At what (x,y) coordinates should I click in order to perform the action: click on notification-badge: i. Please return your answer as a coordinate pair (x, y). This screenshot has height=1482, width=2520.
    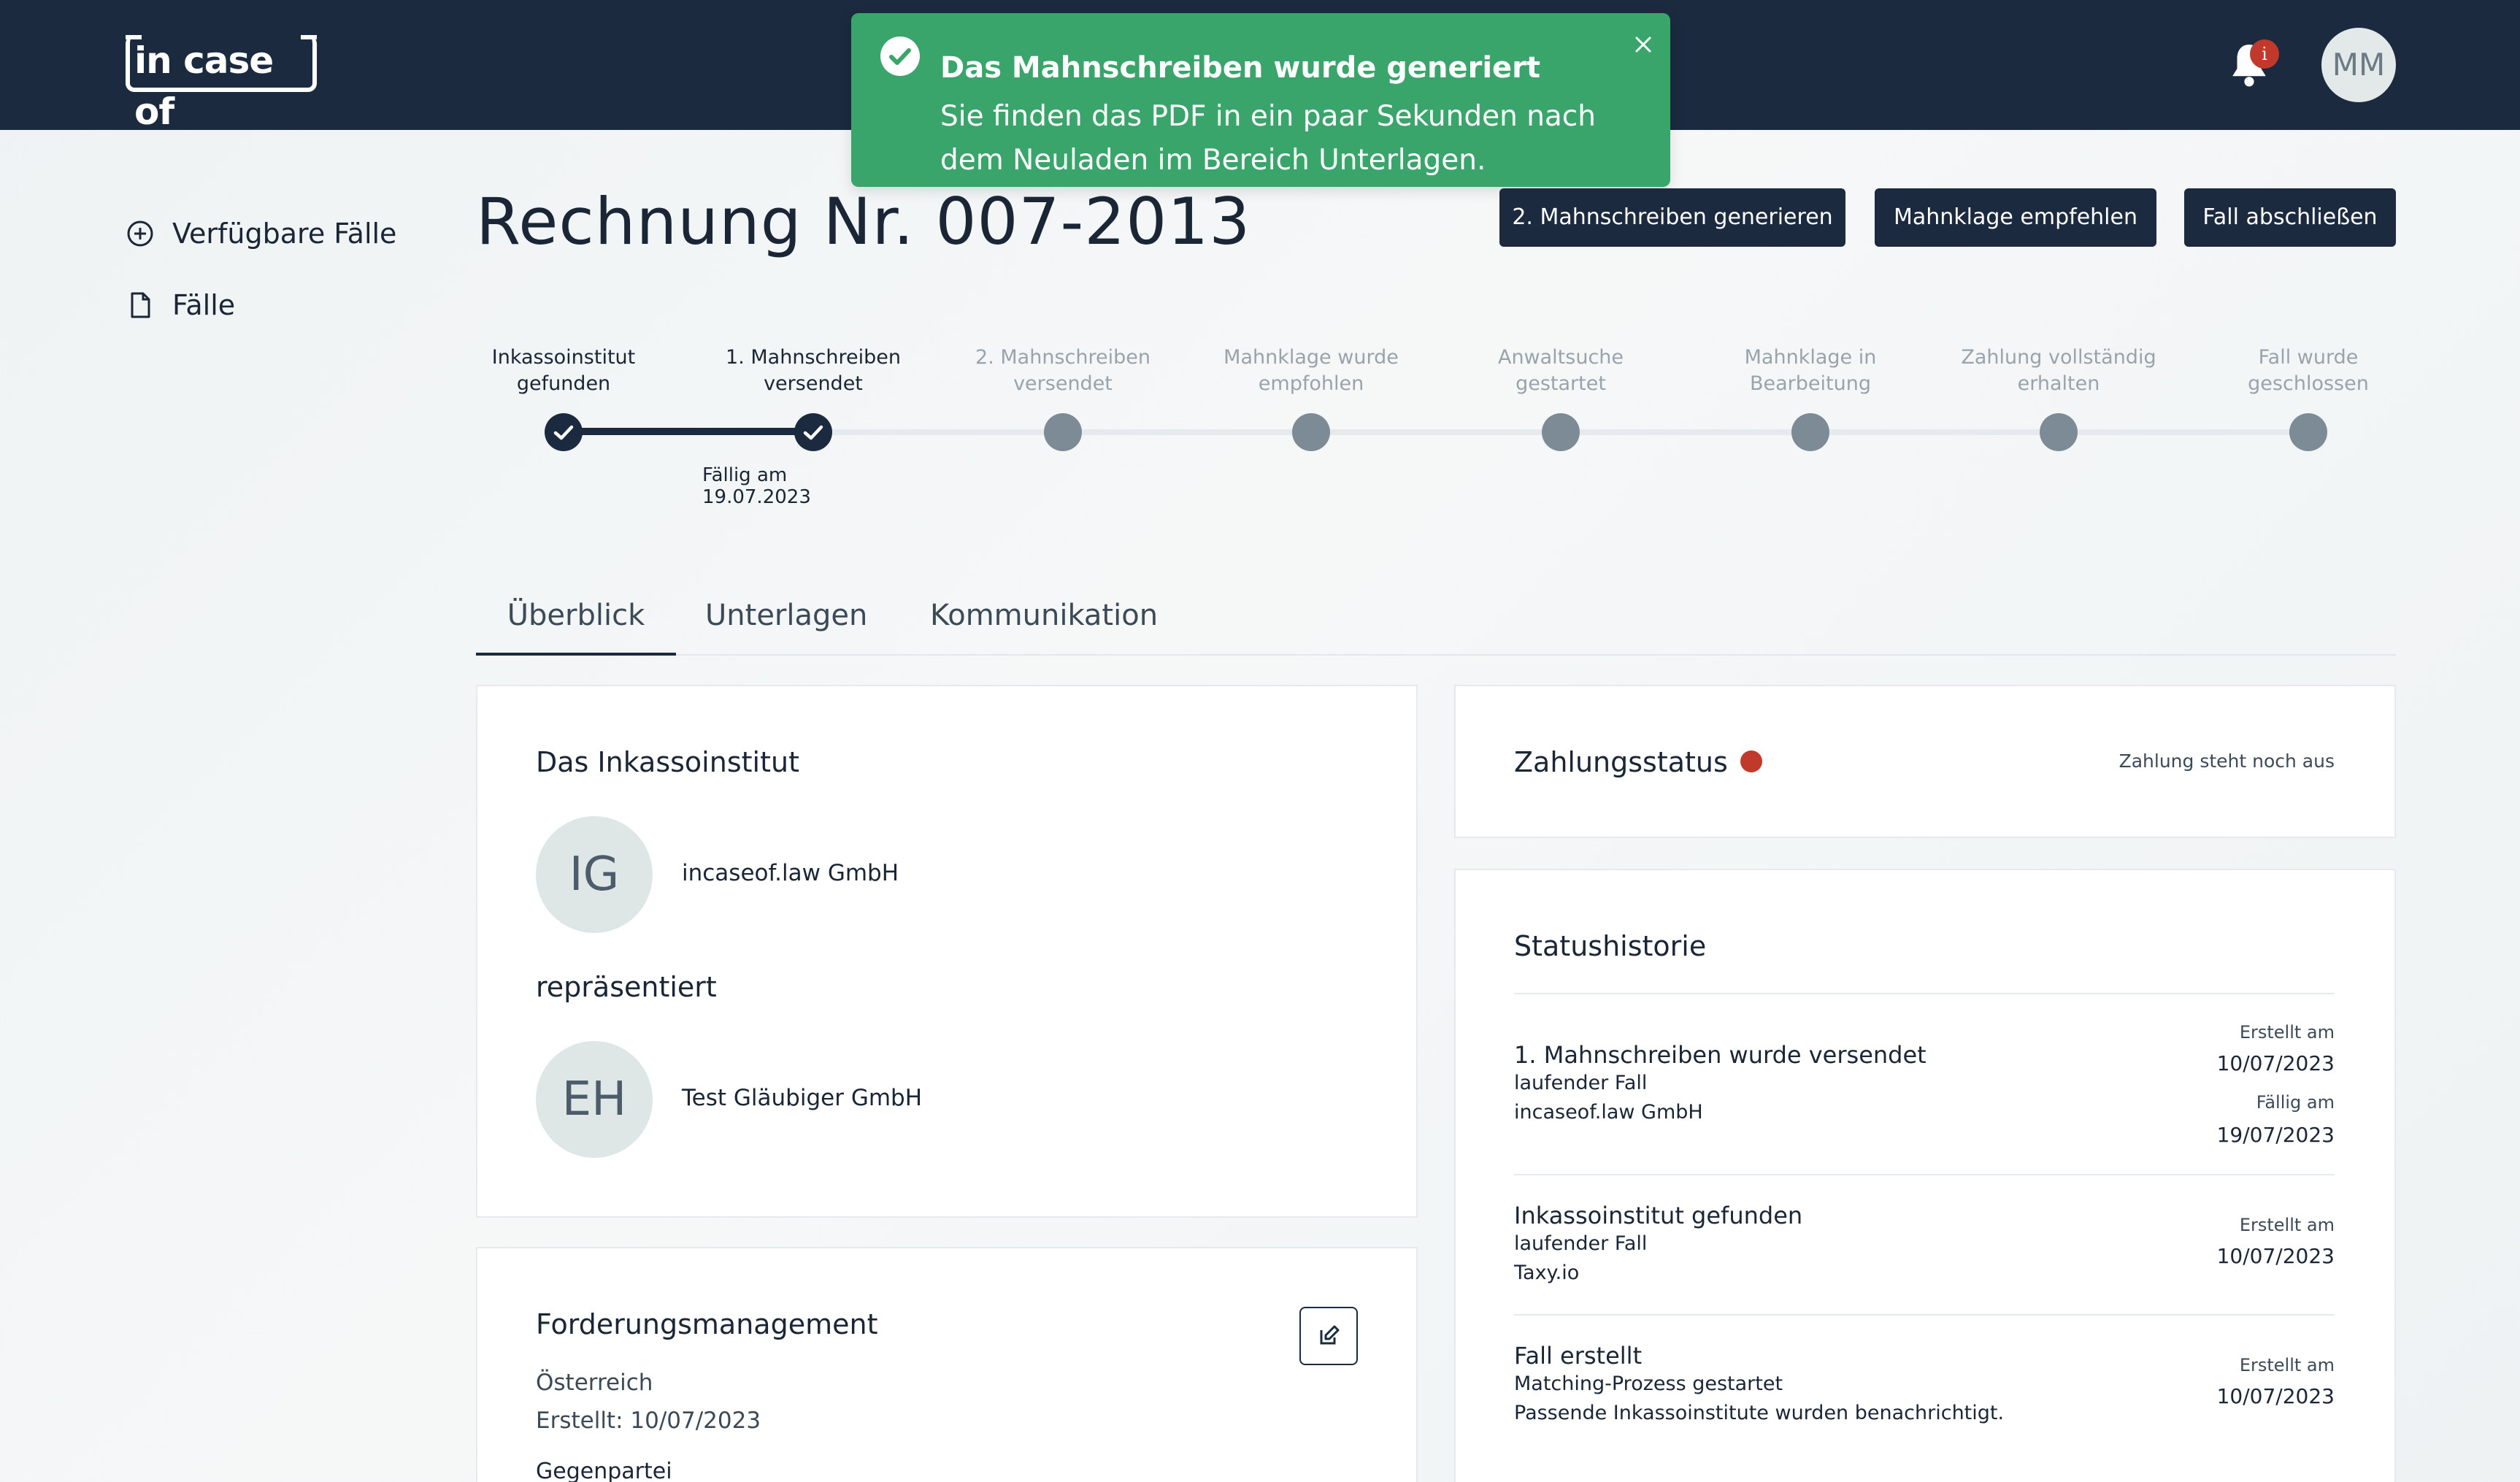
    Looking at the image, I should click on (2264, 54).